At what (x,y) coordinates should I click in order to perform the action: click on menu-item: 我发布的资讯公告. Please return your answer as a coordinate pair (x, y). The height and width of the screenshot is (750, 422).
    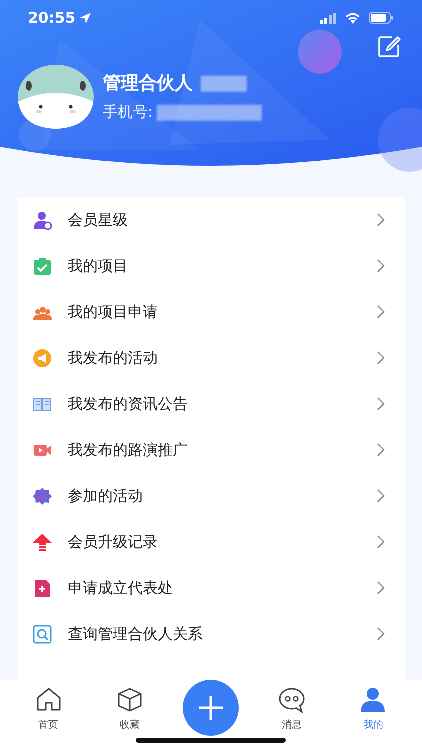
    Looking at the image, I should click on (211, 404).